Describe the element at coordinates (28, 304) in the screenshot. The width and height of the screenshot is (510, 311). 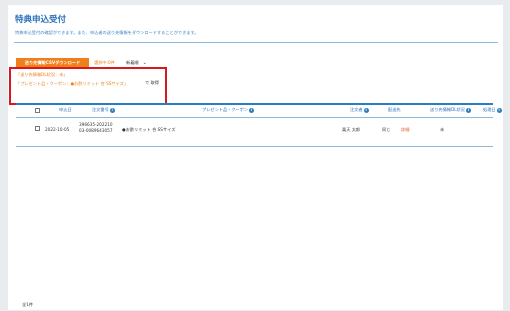
I see `total-count: 全1件` at that location.